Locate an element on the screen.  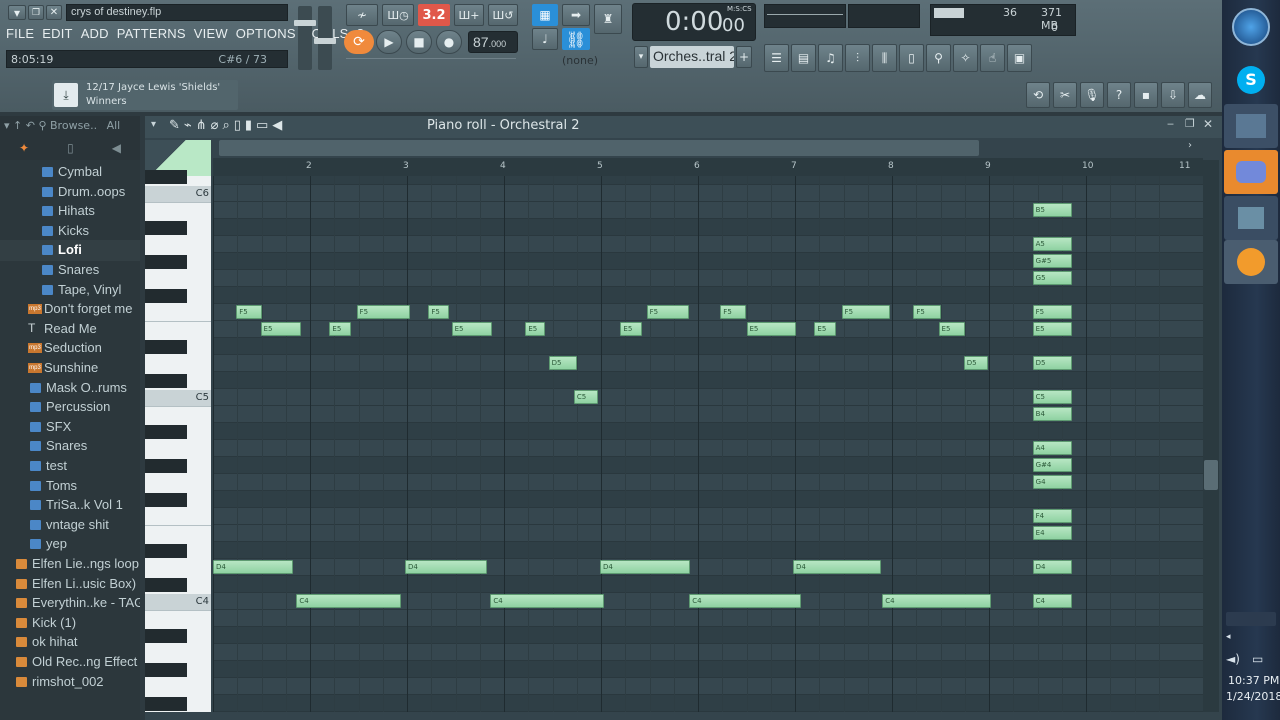
note: F4 is located at coordinates (1052, 516).